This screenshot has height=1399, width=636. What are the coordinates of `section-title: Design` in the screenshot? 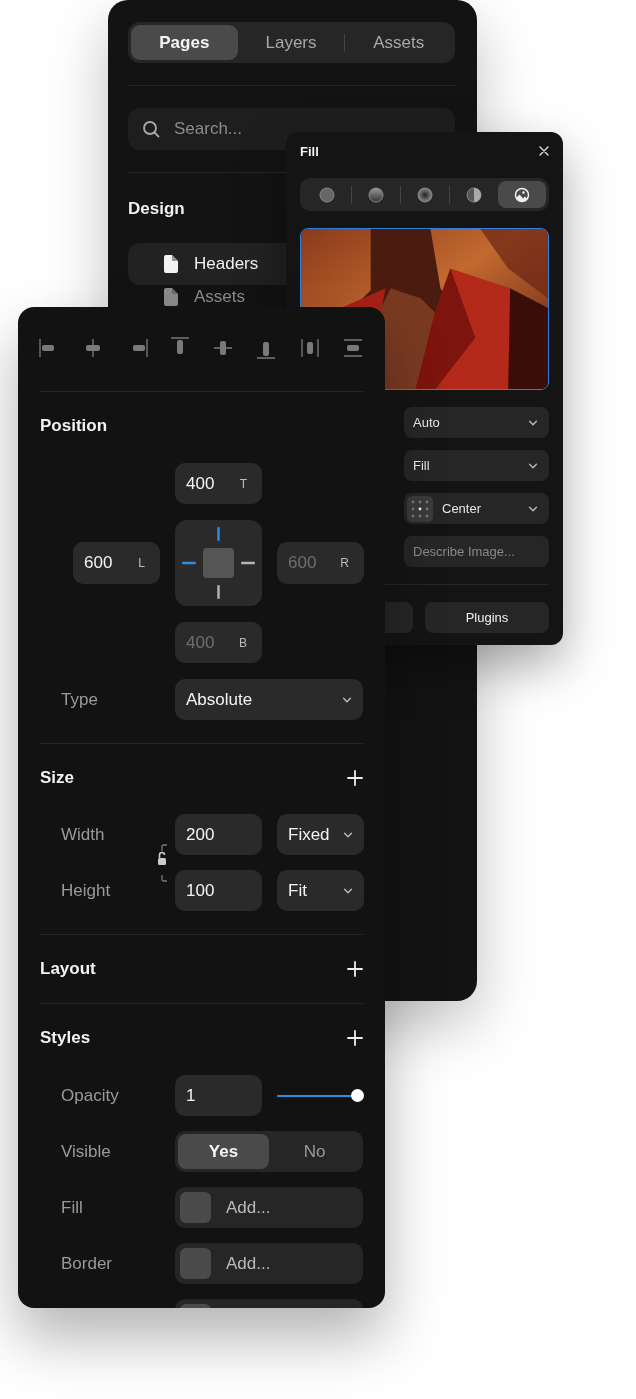 It's located at (157, 209).